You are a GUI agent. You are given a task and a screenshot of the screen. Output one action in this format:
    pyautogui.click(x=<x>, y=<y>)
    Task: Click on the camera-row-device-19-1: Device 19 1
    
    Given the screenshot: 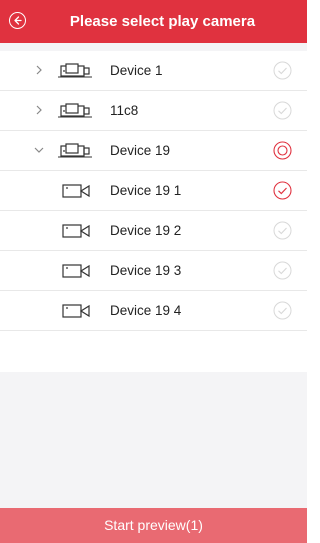 What is the action you would take?
    pyautogui.click(x=153, y=191)
    